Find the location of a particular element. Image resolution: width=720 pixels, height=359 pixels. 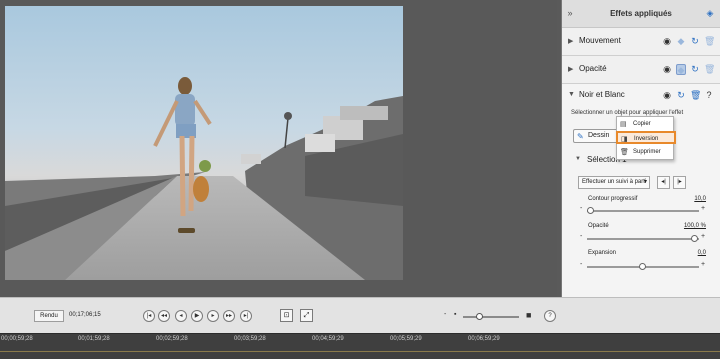

render-button: Rendu is located at coordinates (49, 316).